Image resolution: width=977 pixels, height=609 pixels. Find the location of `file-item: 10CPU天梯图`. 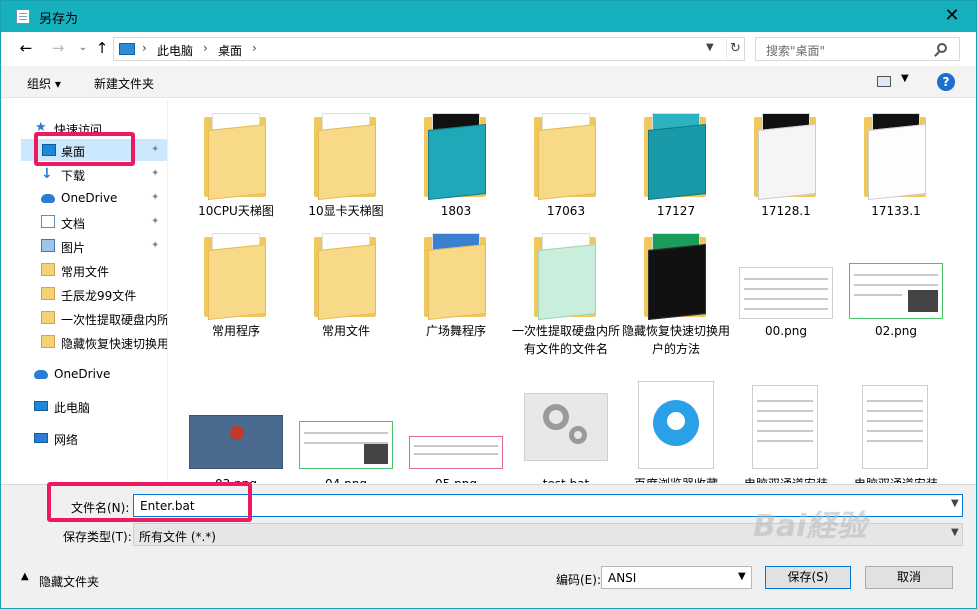

file-item: 10CPU天梯图 is located at coordinates (236, 168).